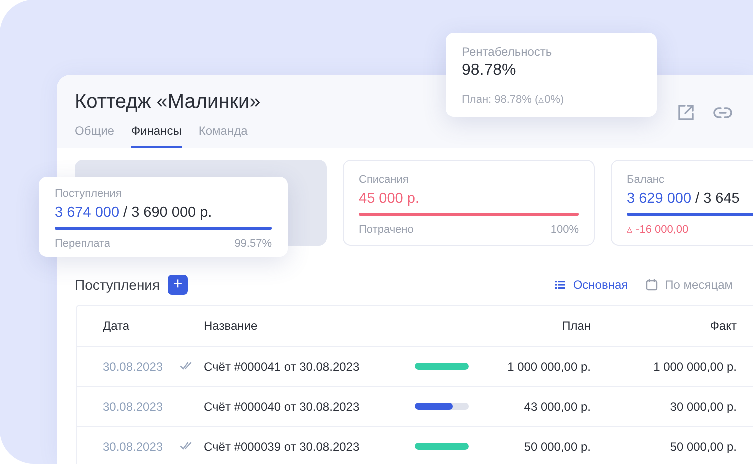  I want to click on tab: Финансы, so click(156, 133).